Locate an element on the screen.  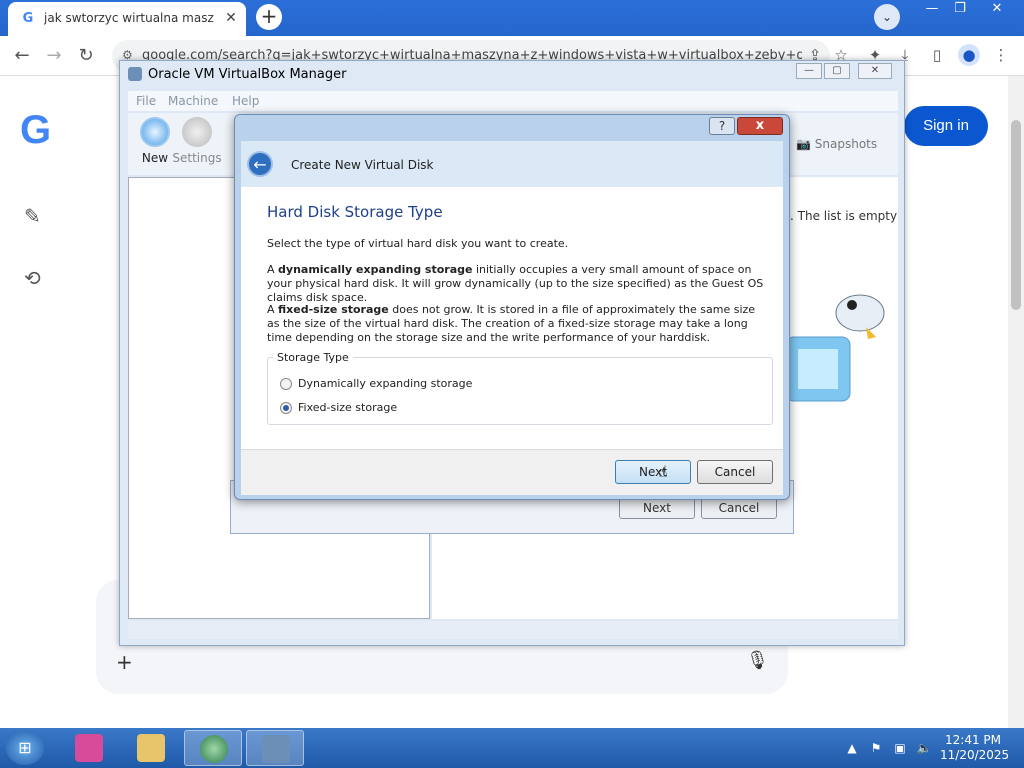
next-button: Next is located at coordinates (653, 472).